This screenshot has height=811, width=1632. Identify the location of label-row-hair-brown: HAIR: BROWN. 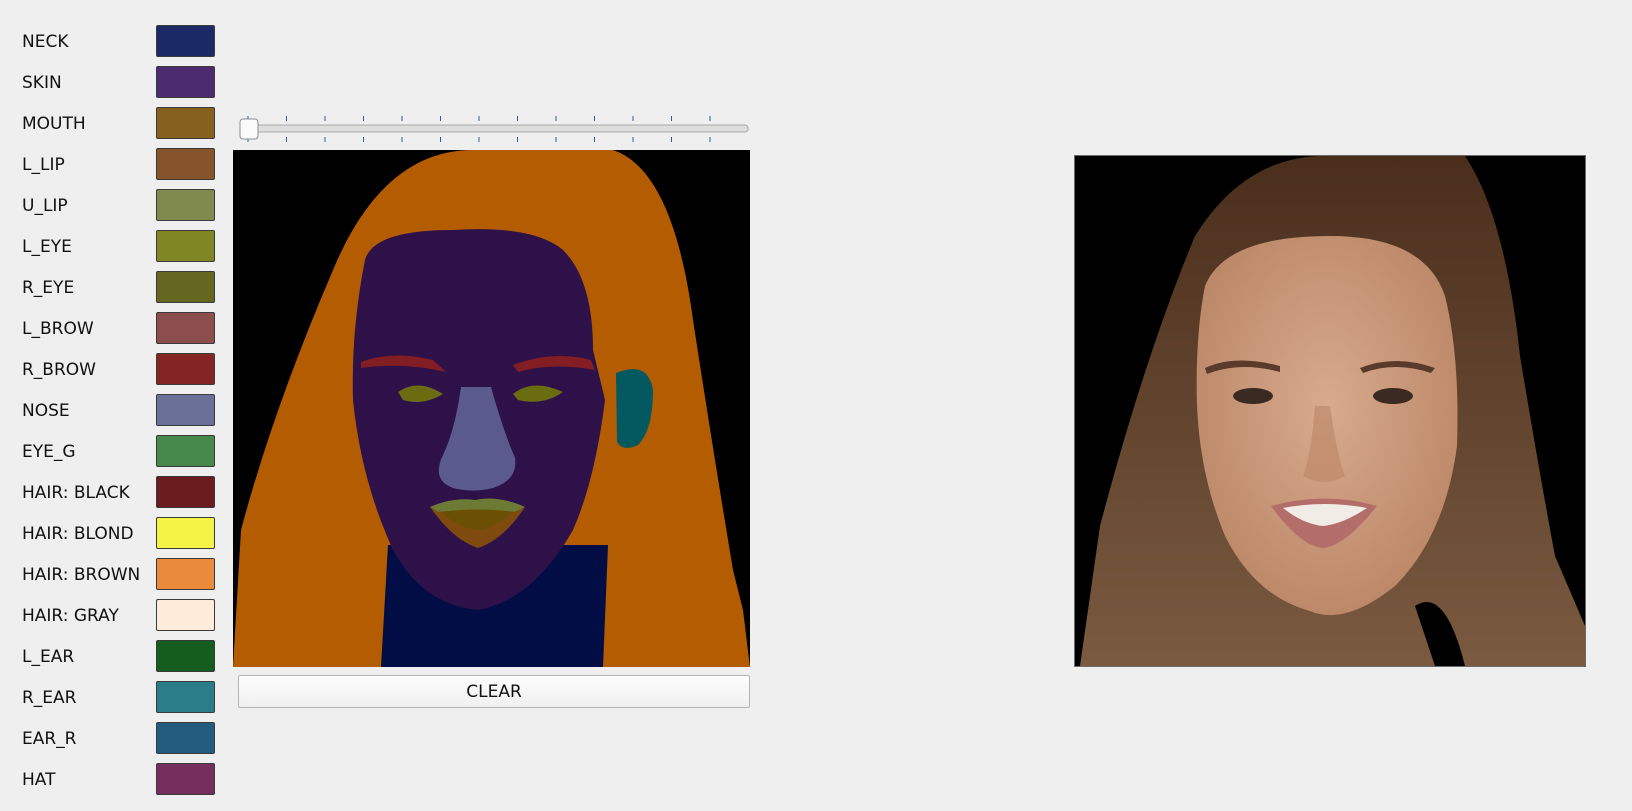
(120, 575).